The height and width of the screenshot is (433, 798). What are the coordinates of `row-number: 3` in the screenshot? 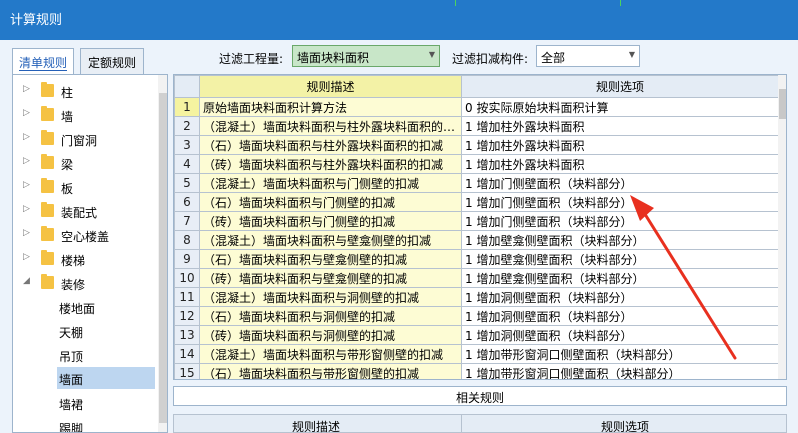 It's located at (187, 145).